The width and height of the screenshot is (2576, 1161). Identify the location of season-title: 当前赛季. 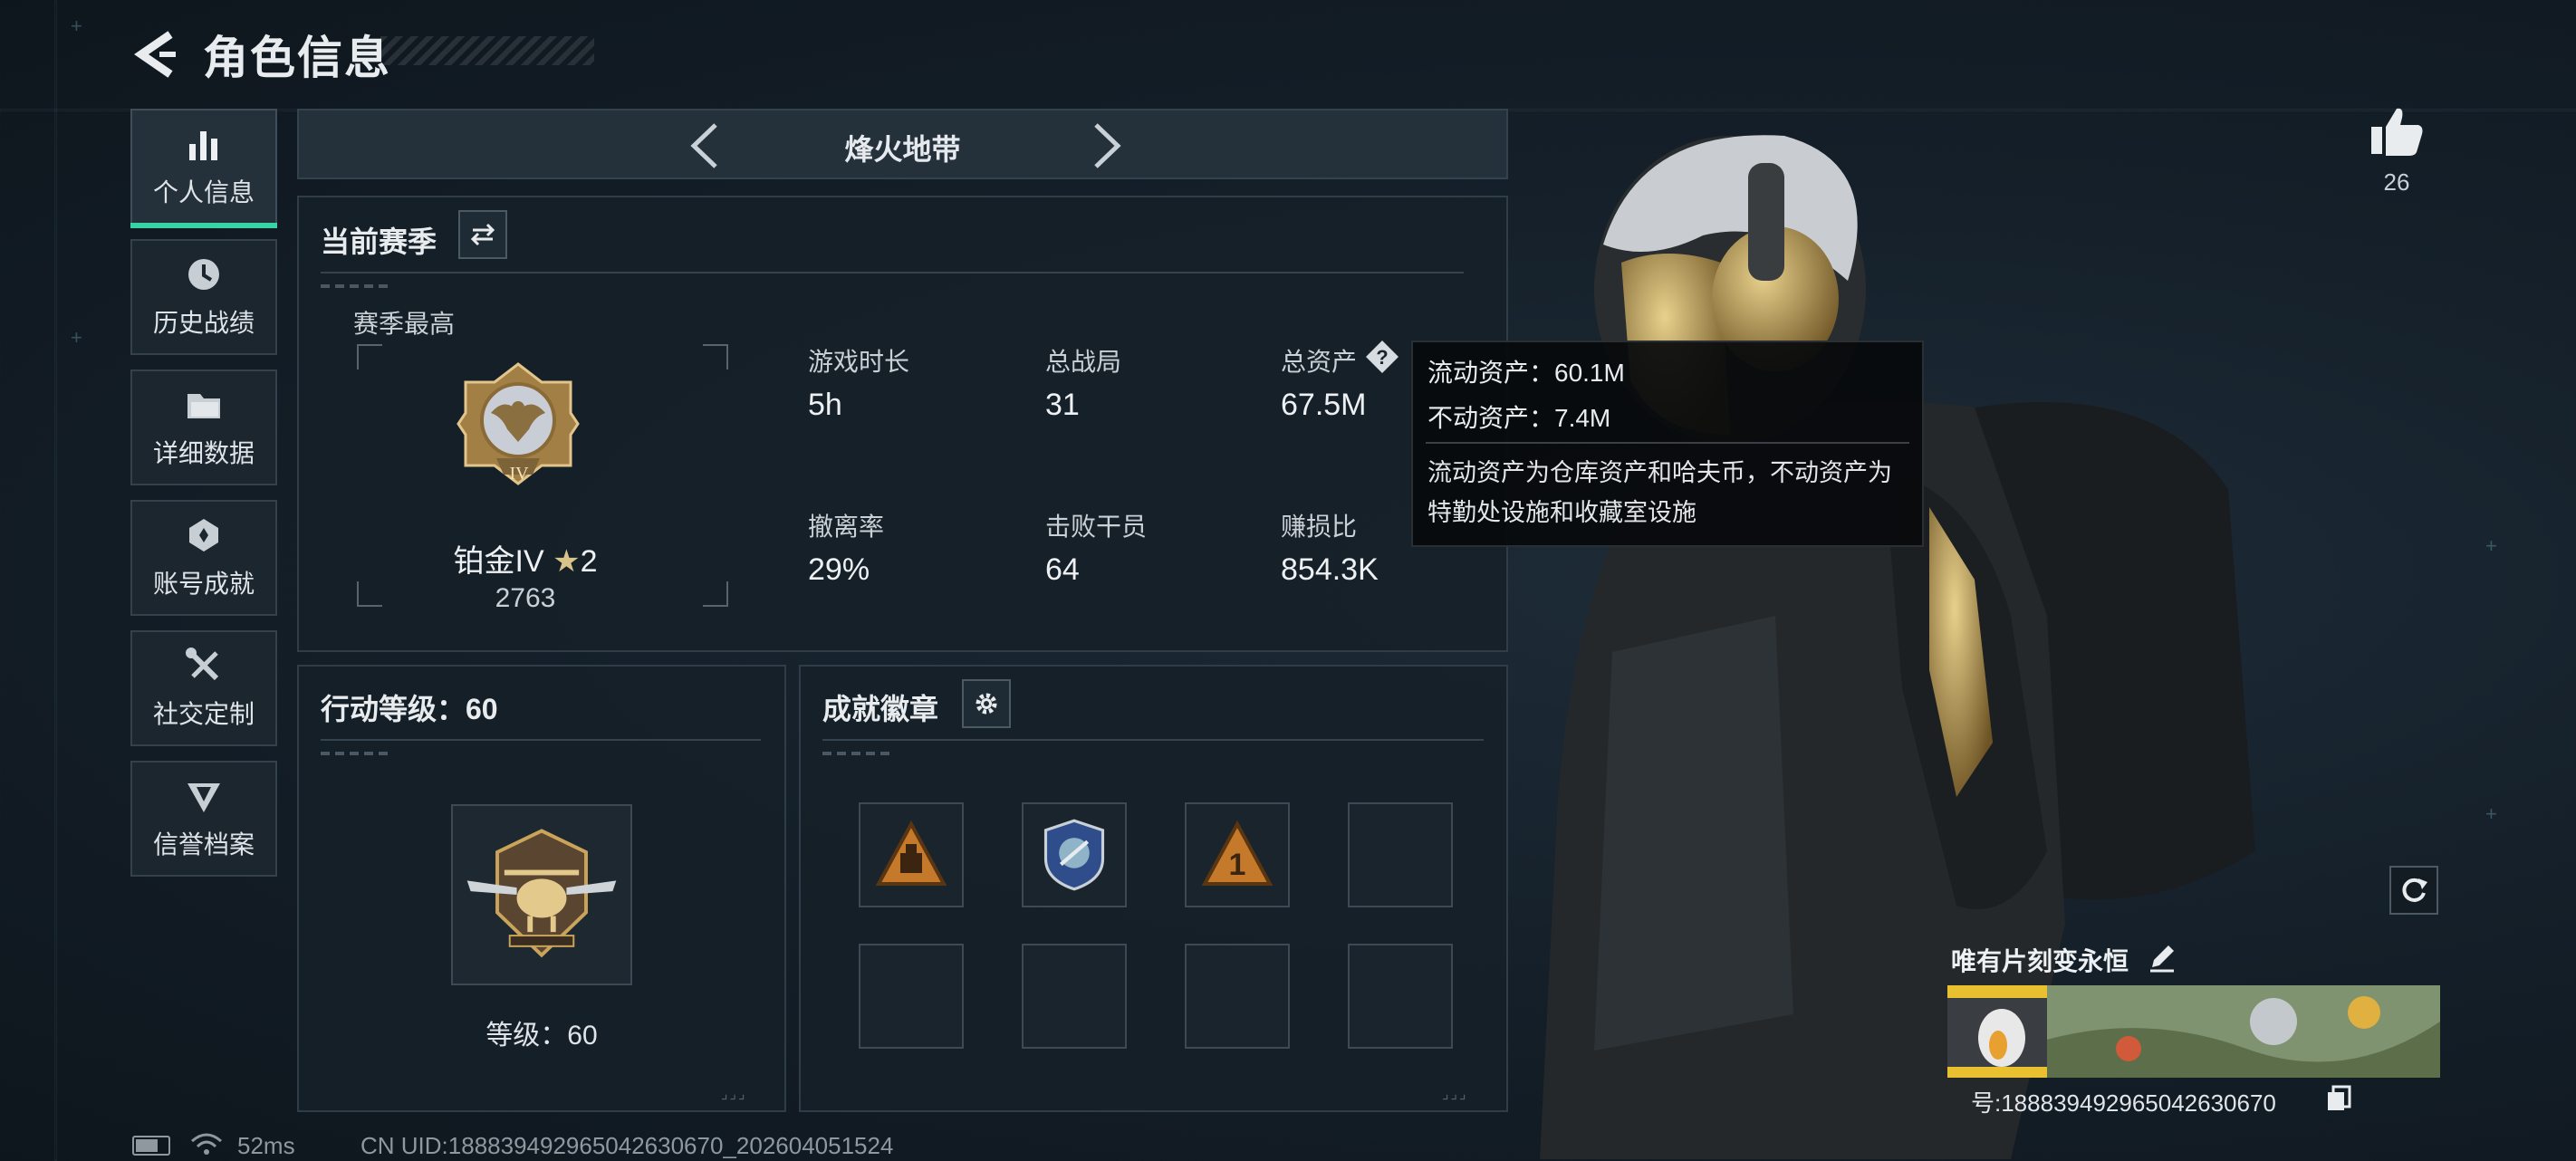
(379, 241).